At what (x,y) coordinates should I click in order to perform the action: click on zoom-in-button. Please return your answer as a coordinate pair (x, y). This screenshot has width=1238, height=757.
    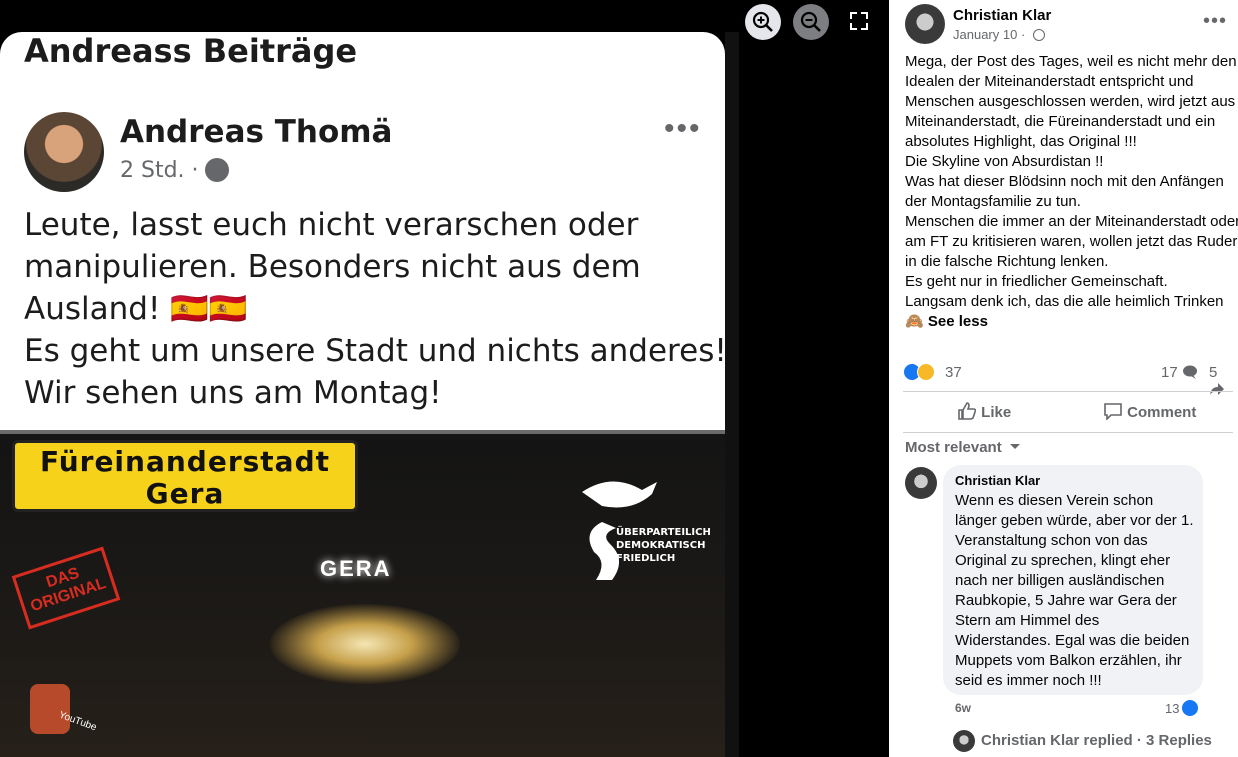
    Looking at the image, I should click on (763, 22).